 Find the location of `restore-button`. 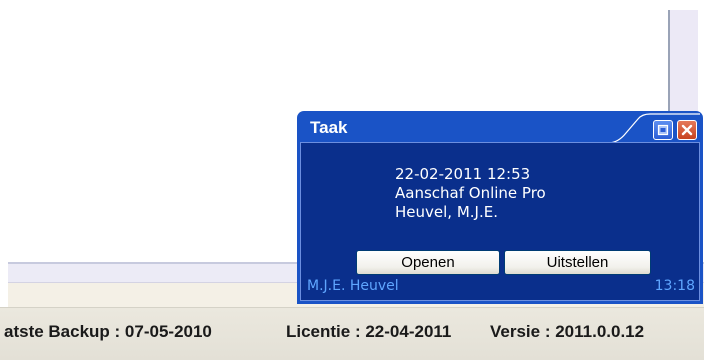

restore-button is located at coordinates (663, 130).